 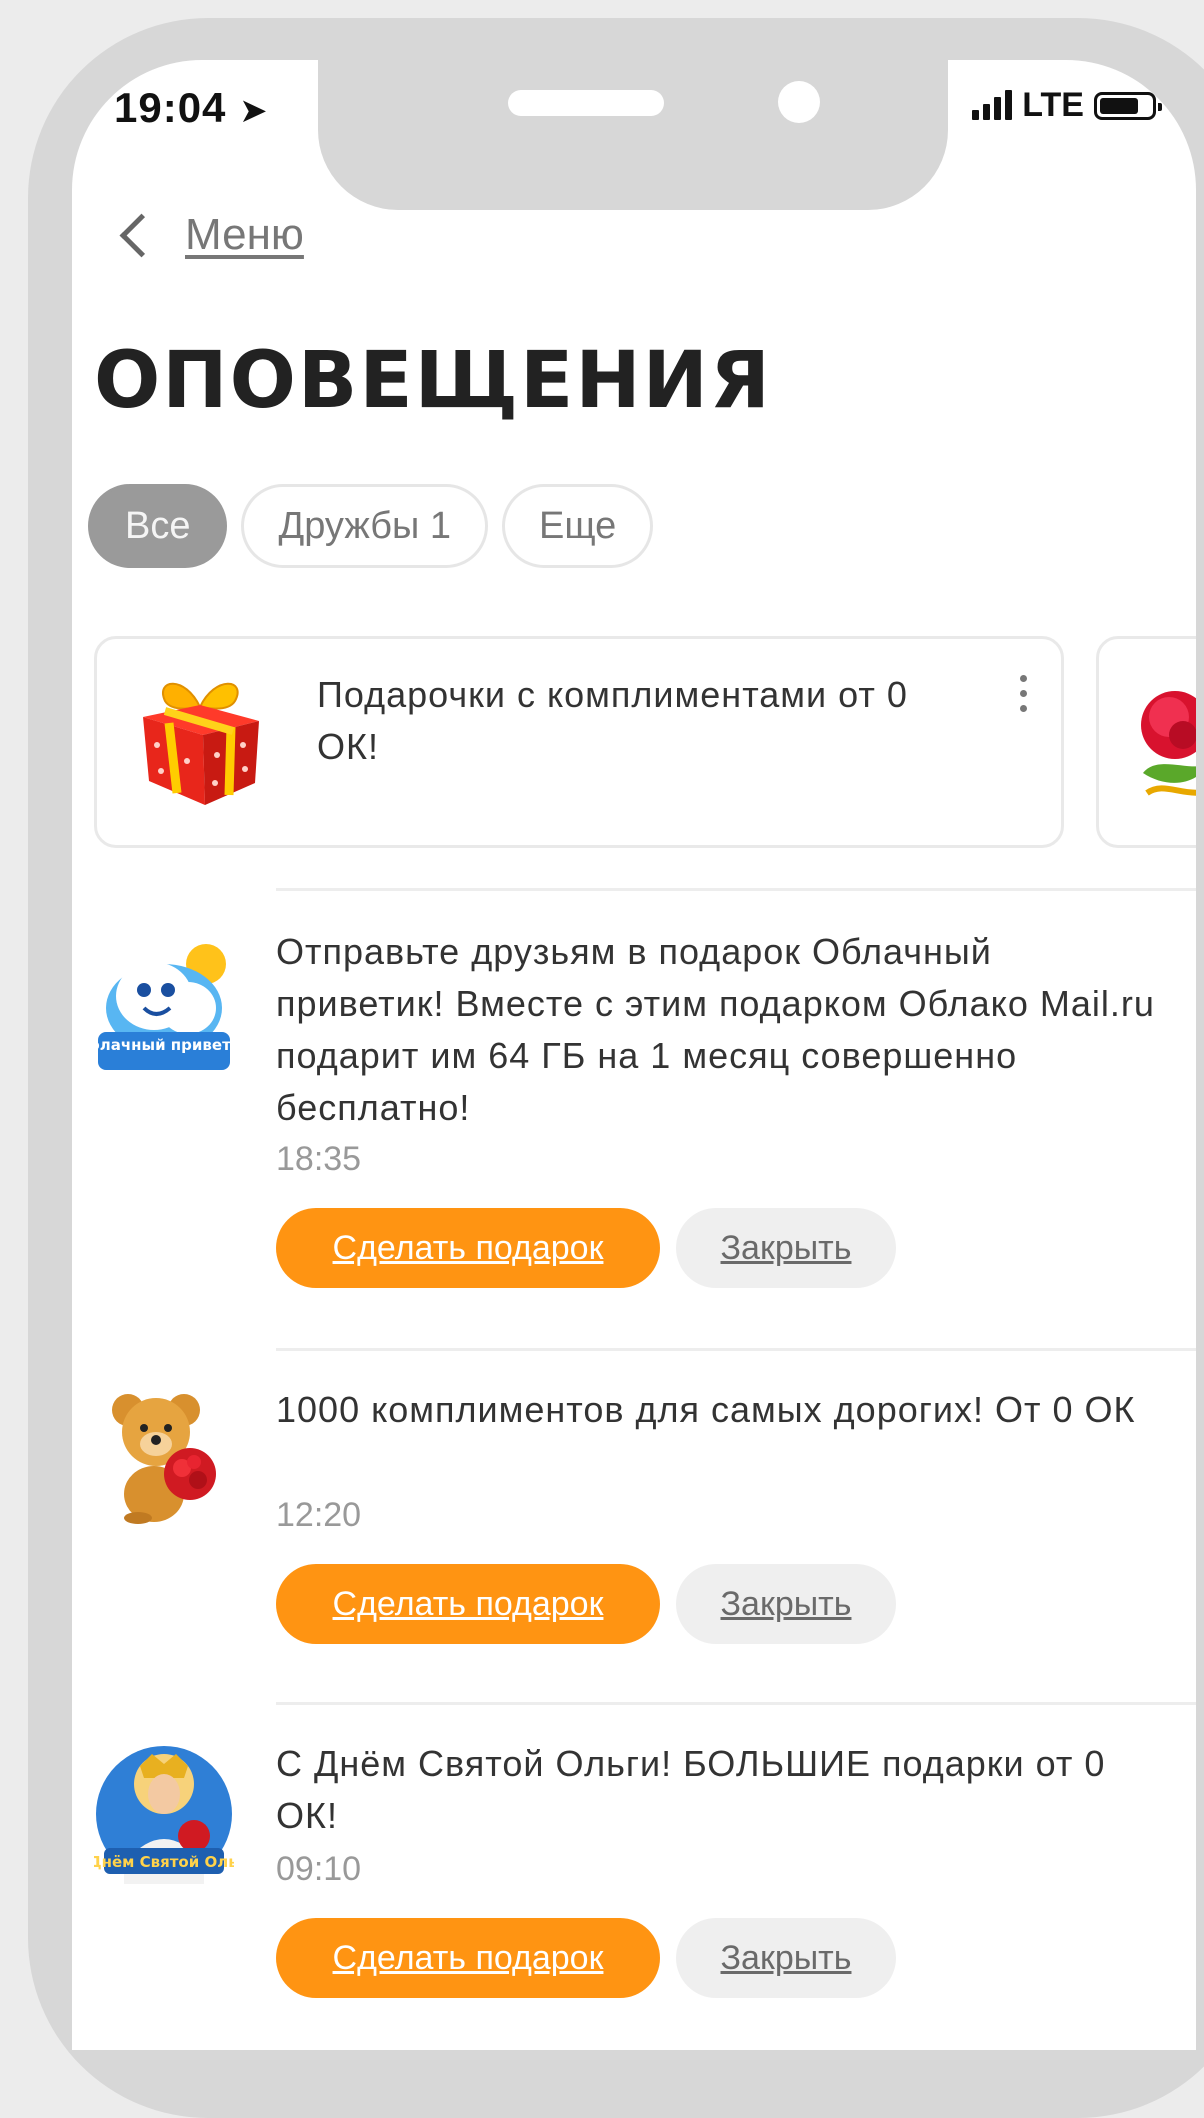 What do you see at coordinates (992, 105) in the screenshot?
I see `signal-strength-icon` at bounding box center [992, 105].